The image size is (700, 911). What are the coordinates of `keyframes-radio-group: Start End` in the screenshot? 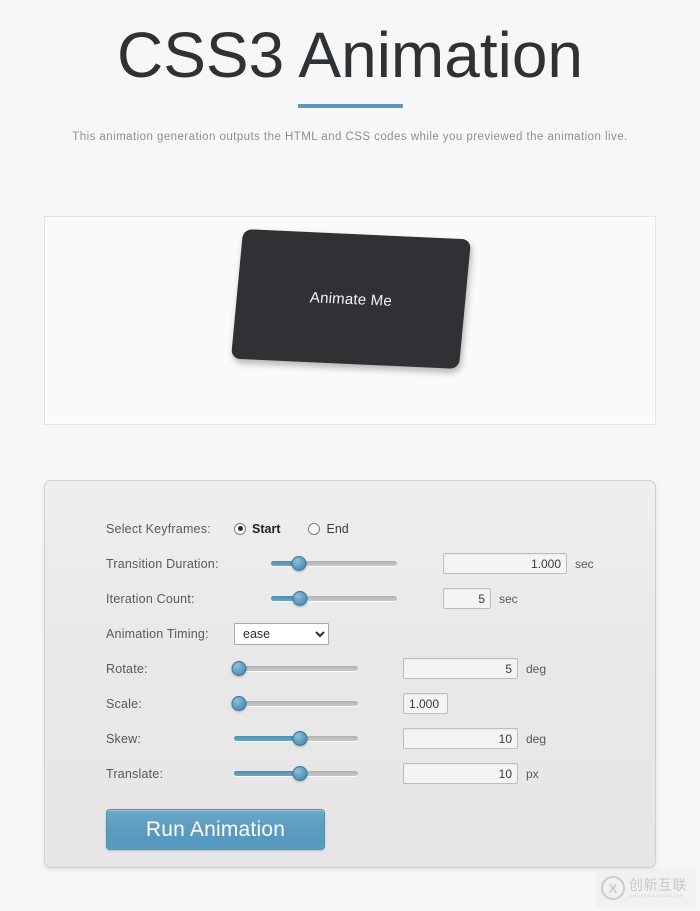 It's located at (305, 529).